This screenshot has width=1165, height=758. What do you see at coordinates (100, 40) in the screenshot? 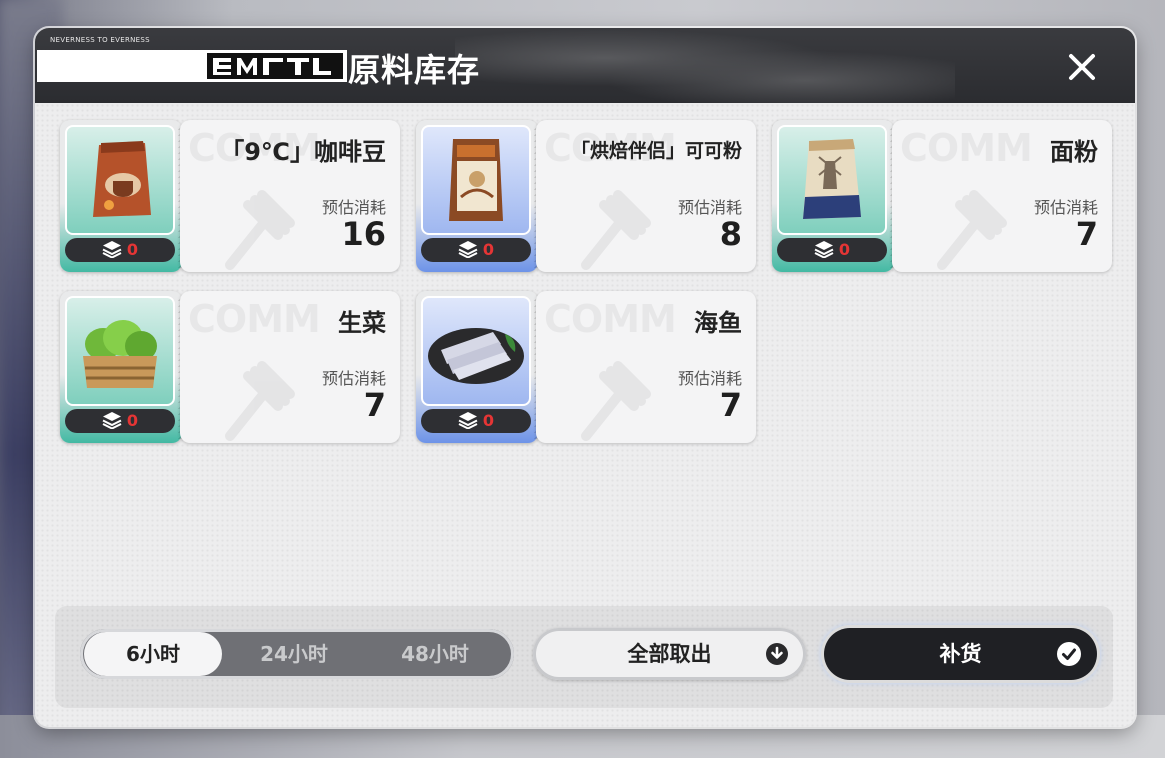
I see `brand-text: NEVERNESS TO EVERNESS` at bounding box center [100, 40].